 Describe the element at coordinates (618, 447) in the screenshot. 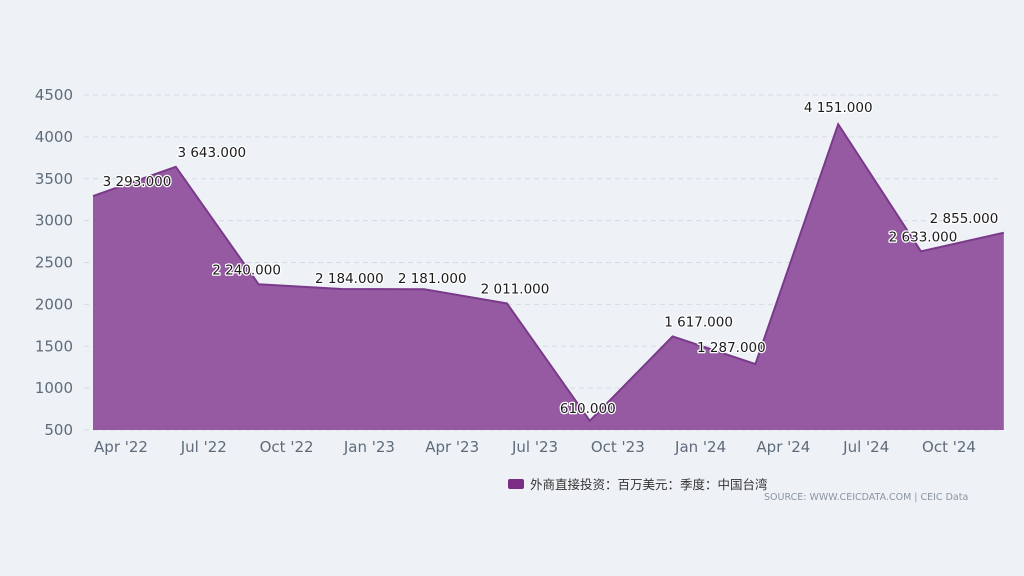

I see `x-tick-label: Oct '23` at that location.